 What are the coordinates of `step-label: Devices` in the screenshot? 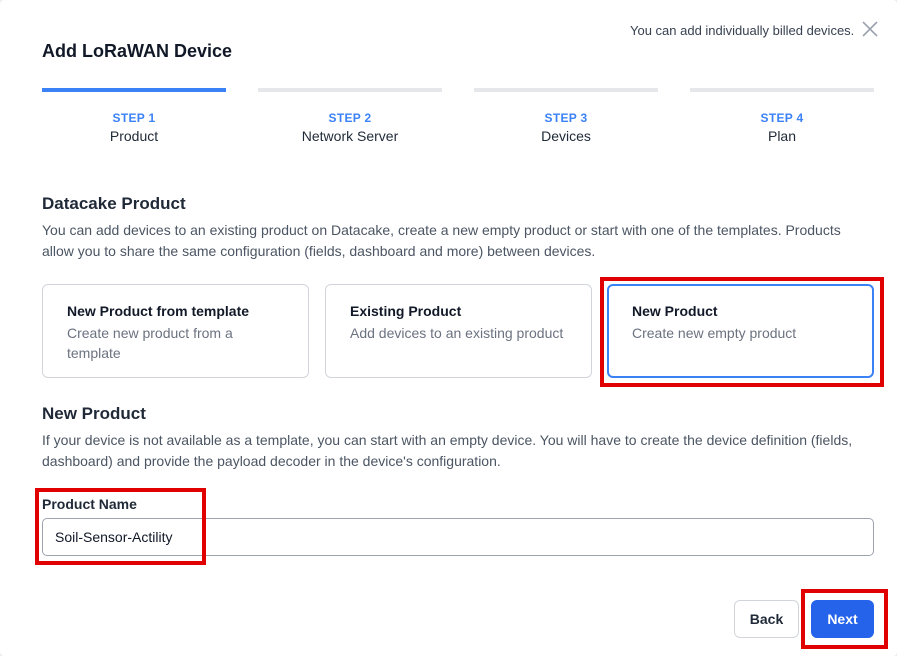 It's located at (566, 136).